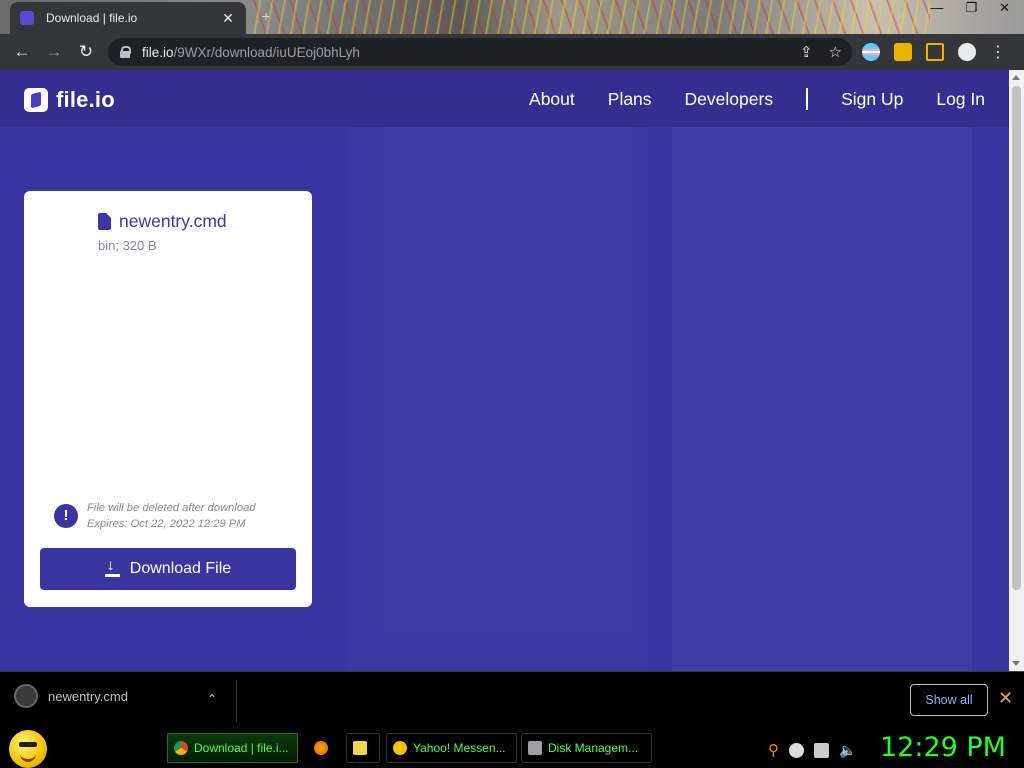 The width and height of the screenshot is (1024, 768). What do you see at coordinates (535, 748) in the screenshot?
I see `disk-management-icon` at bounding box center [535, 748].